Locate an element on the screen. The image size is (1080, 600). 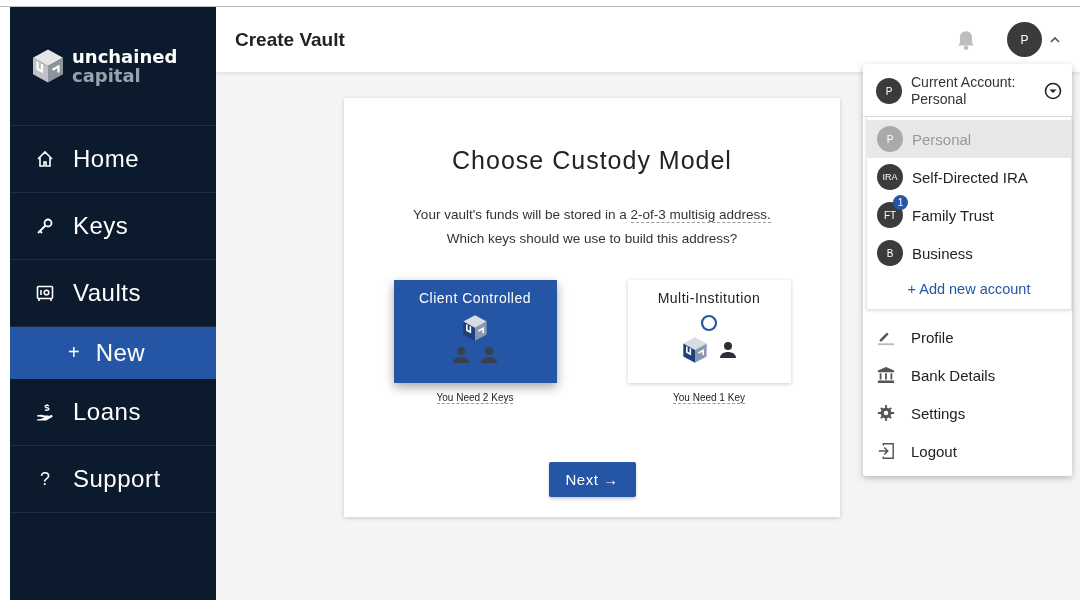
next-button: Next → is located at coordinates (592, 479).